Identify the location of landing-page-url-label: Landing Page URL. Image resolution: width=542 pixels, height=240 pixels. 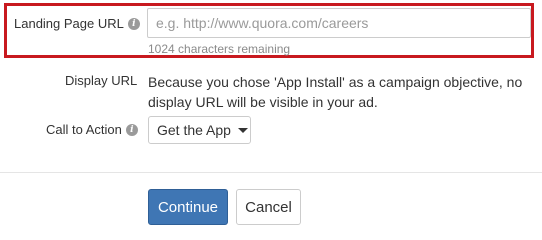
(69, 23).